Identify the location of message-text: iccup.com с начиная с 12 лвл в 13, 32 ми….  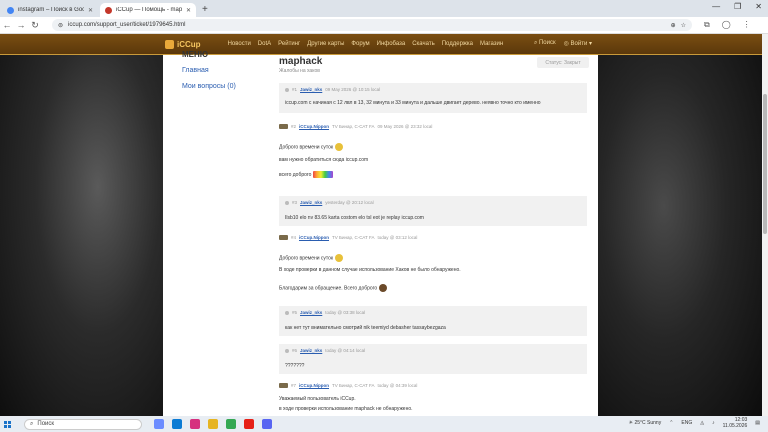
(413, 103).